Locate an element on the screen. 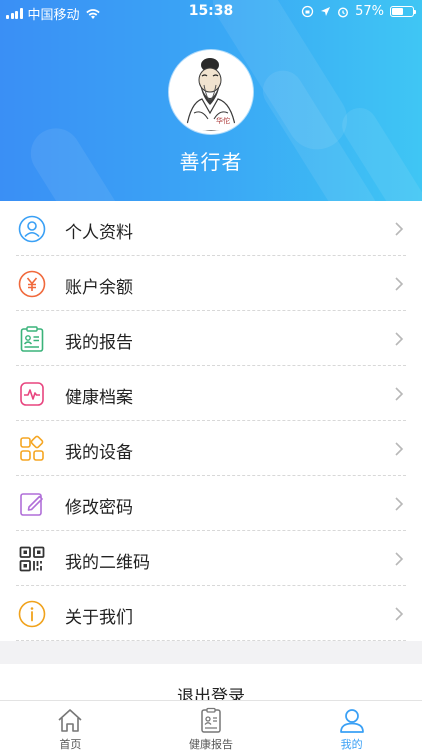 The height and width of the screenshot is (750, 422). menu-item-balance: 账户余额 is located at coordinates (211, 283).